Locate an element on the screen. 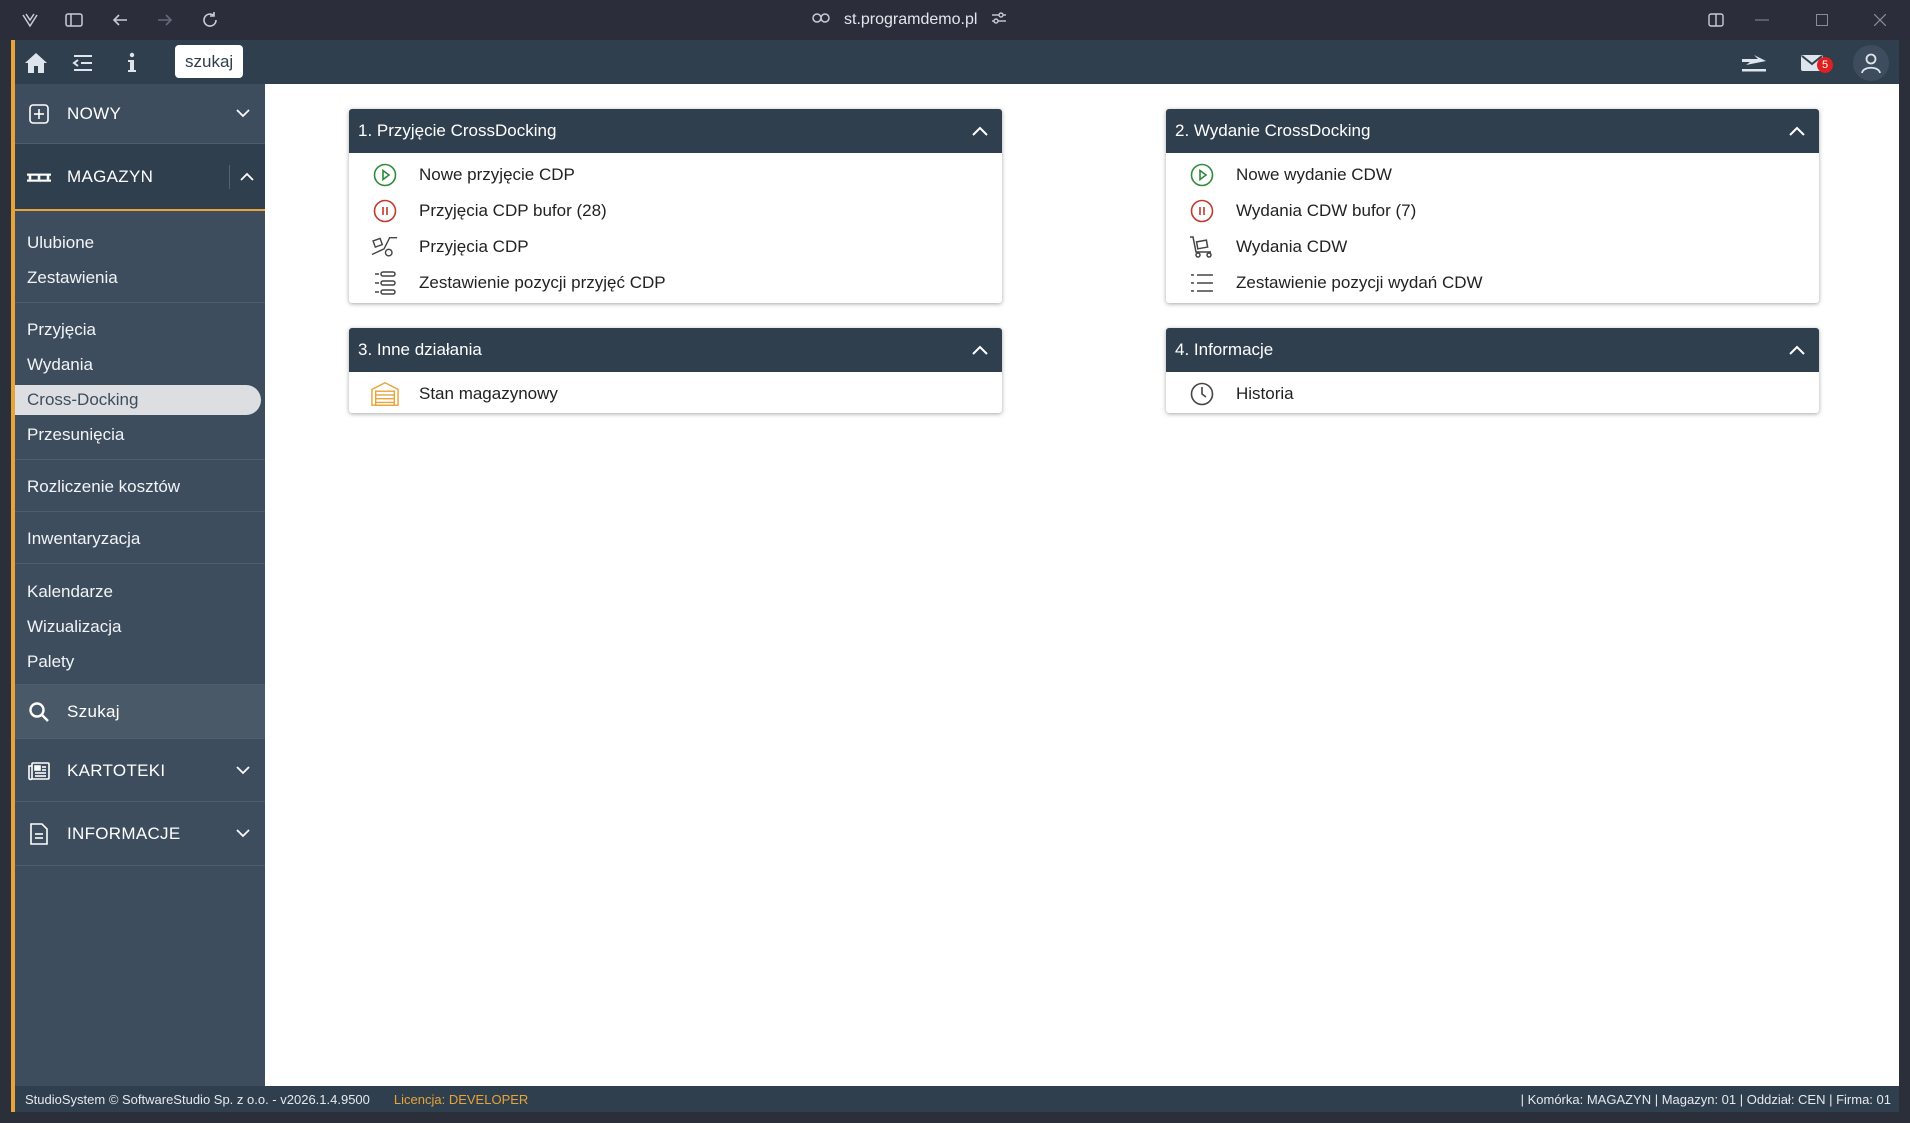 This screenshot has width=1910, height=1123. app-topbar: szukaj 5 is located at coordinates (957, 62).